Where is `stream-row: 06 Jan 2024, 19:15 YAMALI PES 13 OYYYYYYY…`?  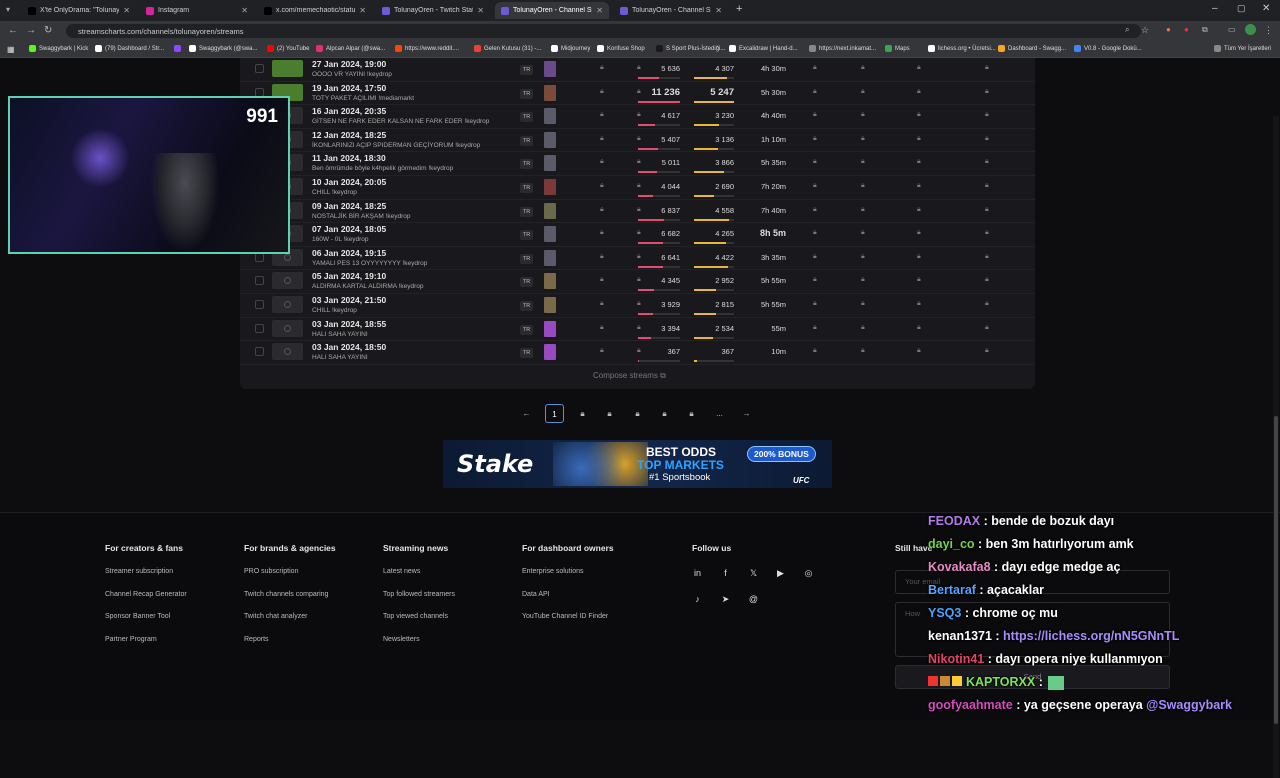 stream-row: 06 Jan 2024, 19:15 YAMALI PES 13 OYYYYYYY… is located at coordinates (637, 259).